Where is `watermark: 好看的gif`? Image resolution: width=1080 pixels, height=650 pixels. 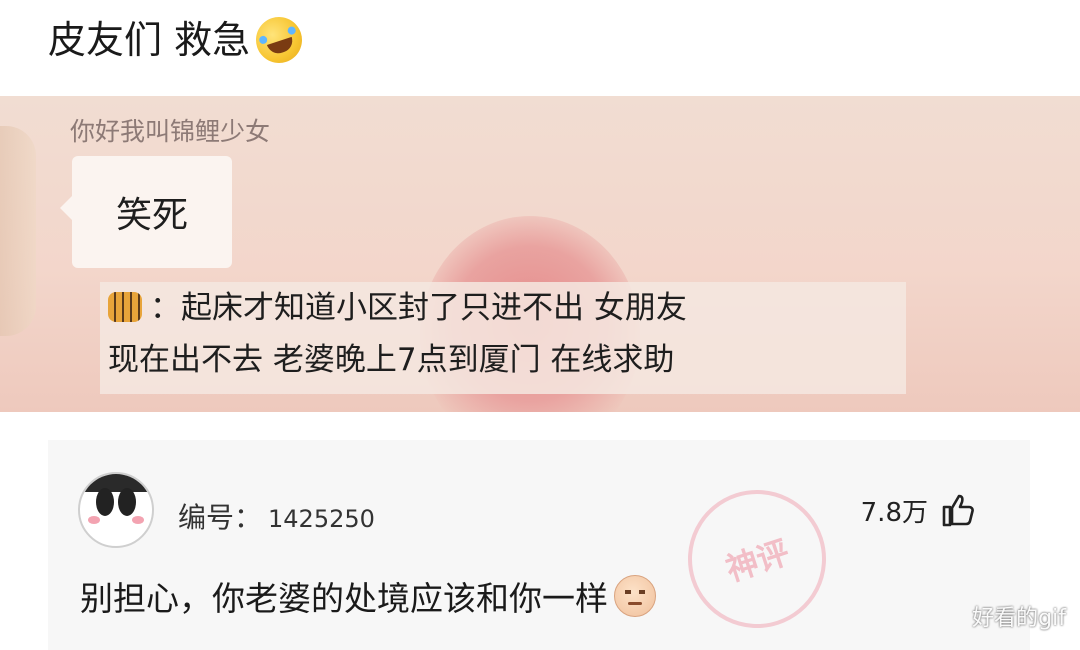
watermark: 好看的gif is located at coordinates (1019, 618).